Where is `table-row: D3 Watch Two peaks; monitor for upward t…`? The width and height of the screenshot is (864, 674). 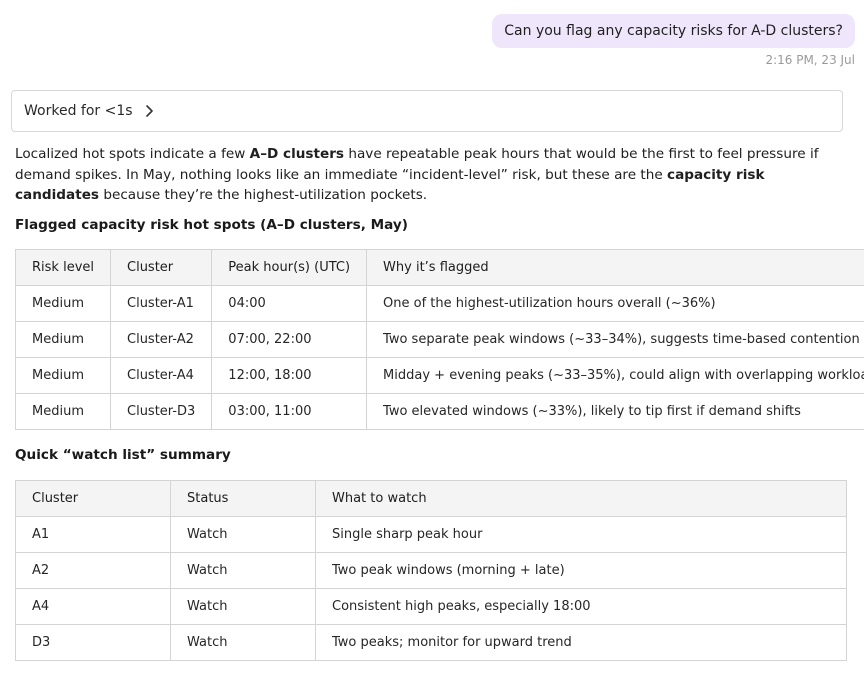
table-row: D3 Watch Two peaks; monitor for upward t… is located at coordinates (431, 642).